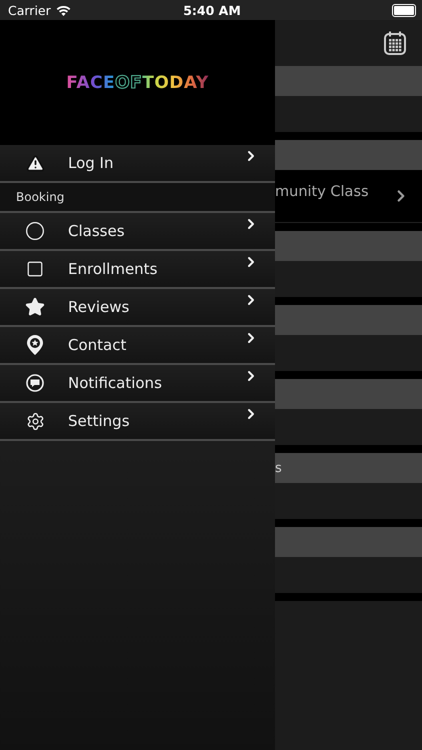 The width and height of the screenshot is (422, 750). Describe the element at coordinates (395, 43) in the screenshot. I see `calendar-icon` at that location.